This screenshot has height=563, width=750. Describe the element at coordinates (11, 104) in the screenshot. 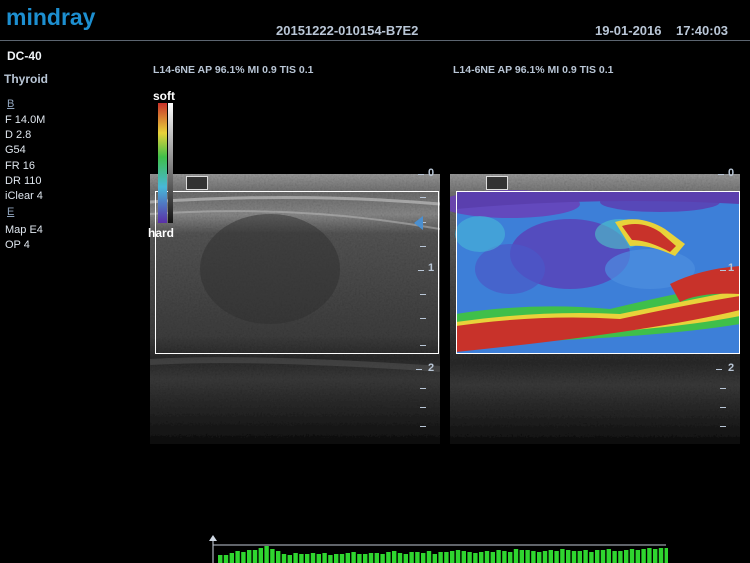

I see `mode-b-label: B` at that location.